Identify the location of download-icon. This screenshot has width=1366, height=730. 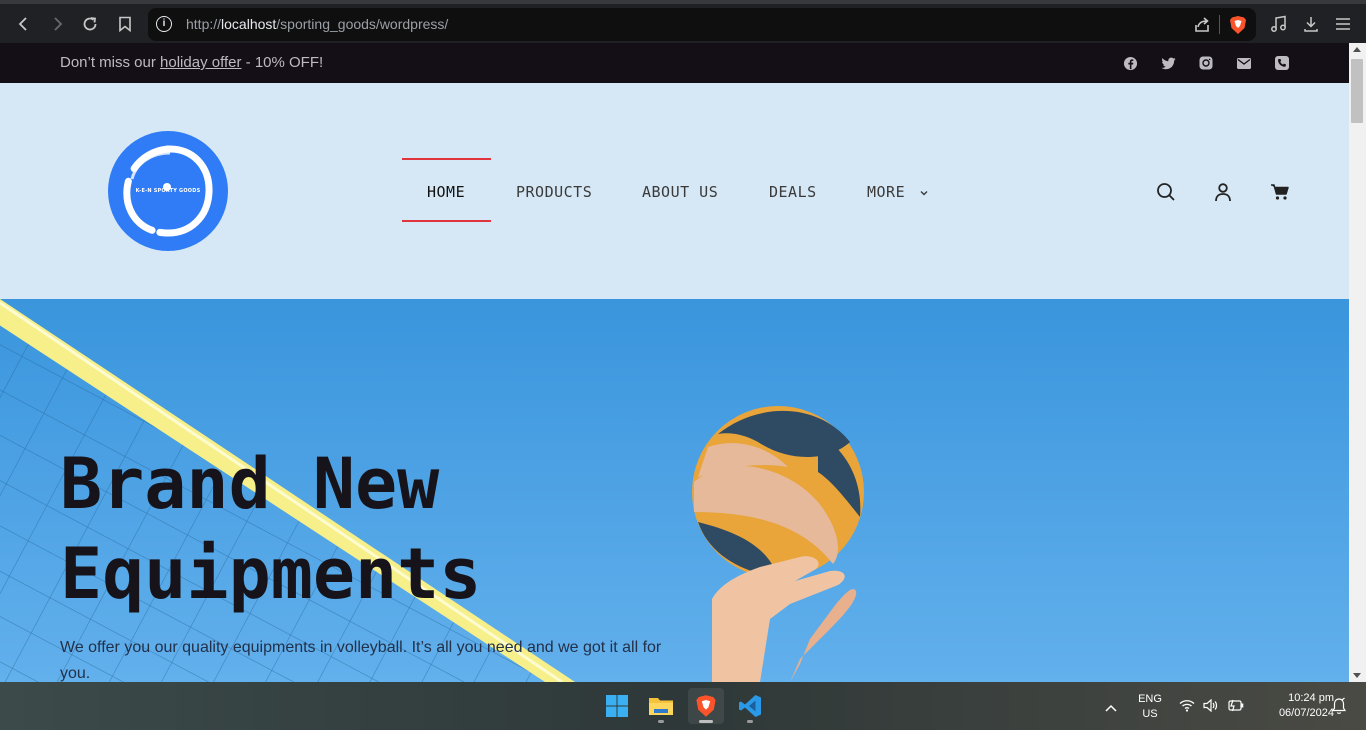
(1311, 24).